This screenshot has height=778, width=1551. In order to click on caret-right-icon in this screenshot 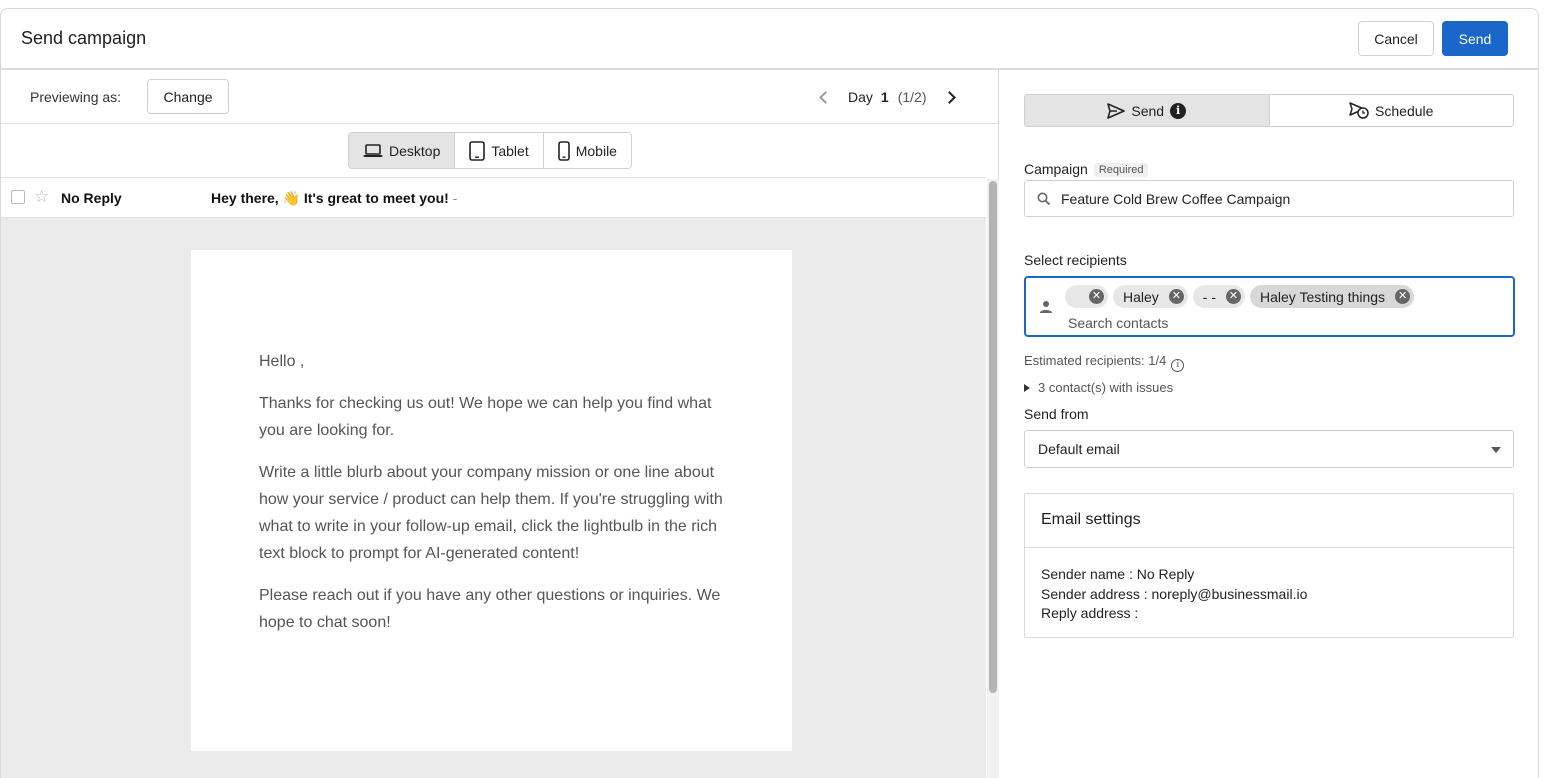, I will do `click(1027, 388)`.